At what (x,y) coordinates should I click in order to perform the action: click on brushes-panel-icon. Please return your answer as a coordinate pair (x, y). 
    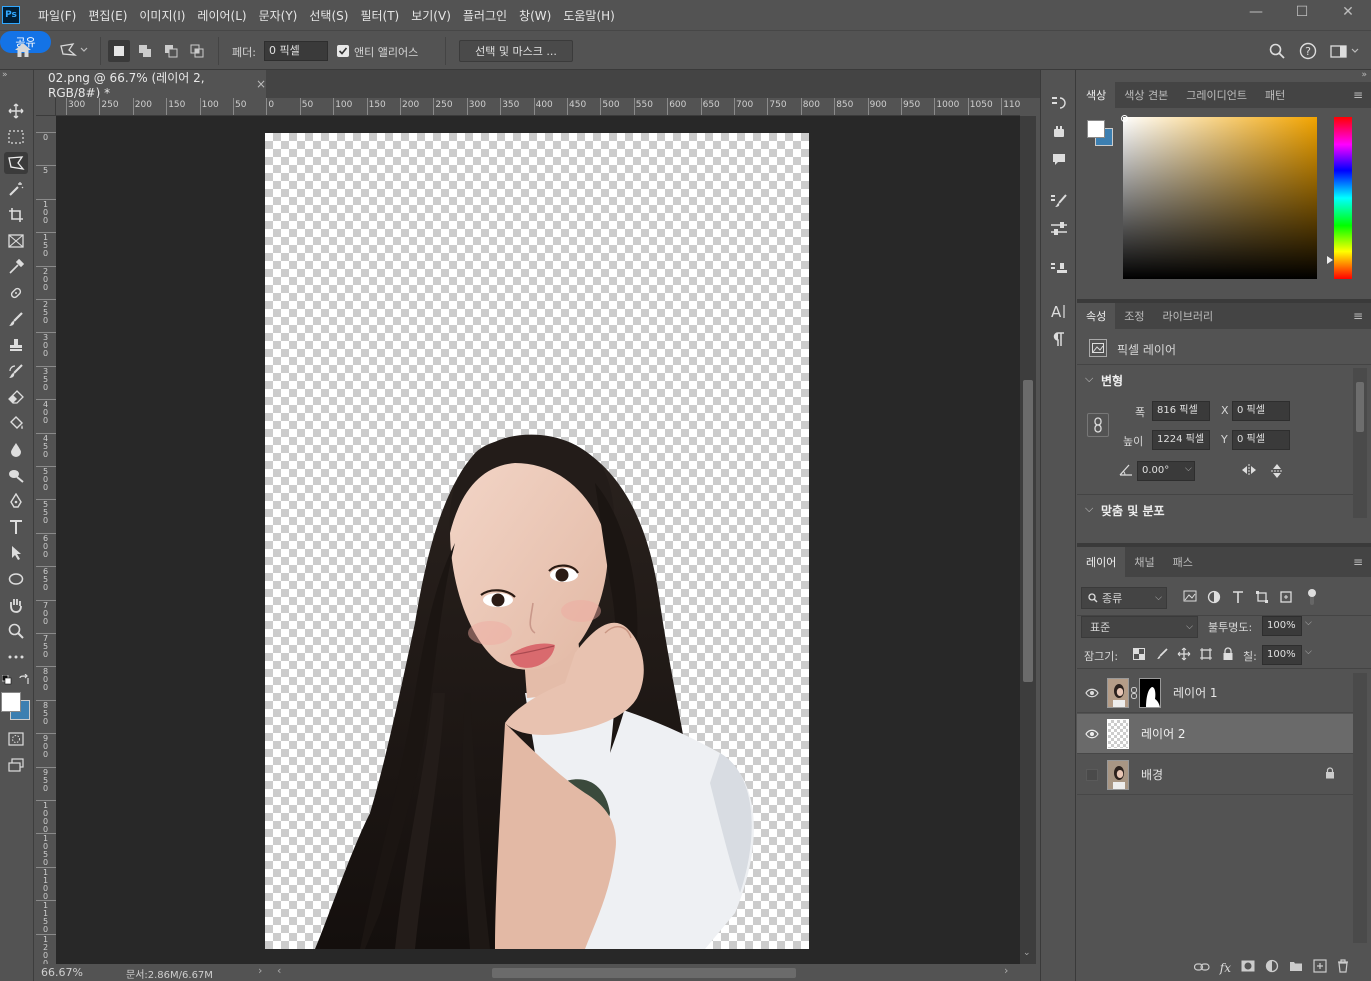
    Looking at the image, I should click on (1059, 201).